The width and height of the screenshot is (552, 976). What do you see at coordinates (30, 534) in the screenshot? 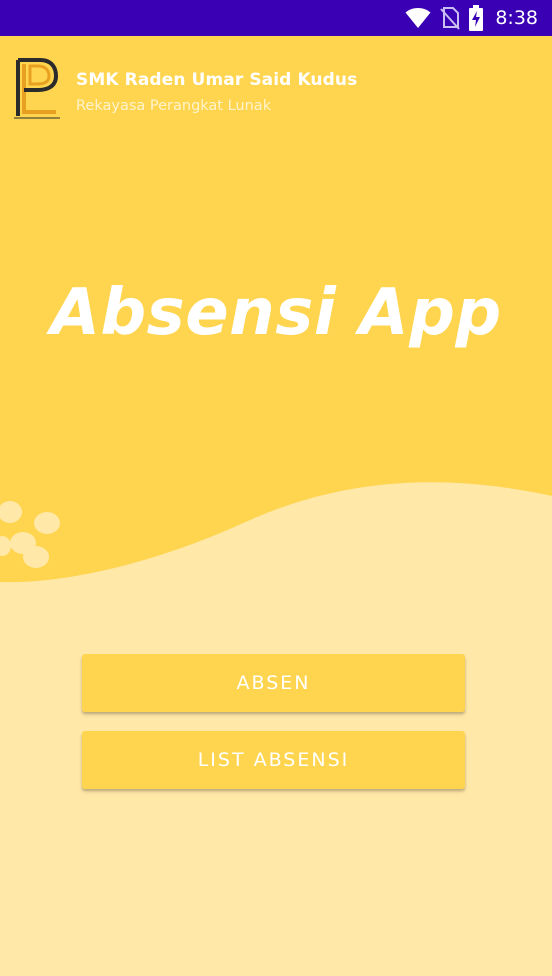
I see `dots-decoration` at bounding box center [30, 534].